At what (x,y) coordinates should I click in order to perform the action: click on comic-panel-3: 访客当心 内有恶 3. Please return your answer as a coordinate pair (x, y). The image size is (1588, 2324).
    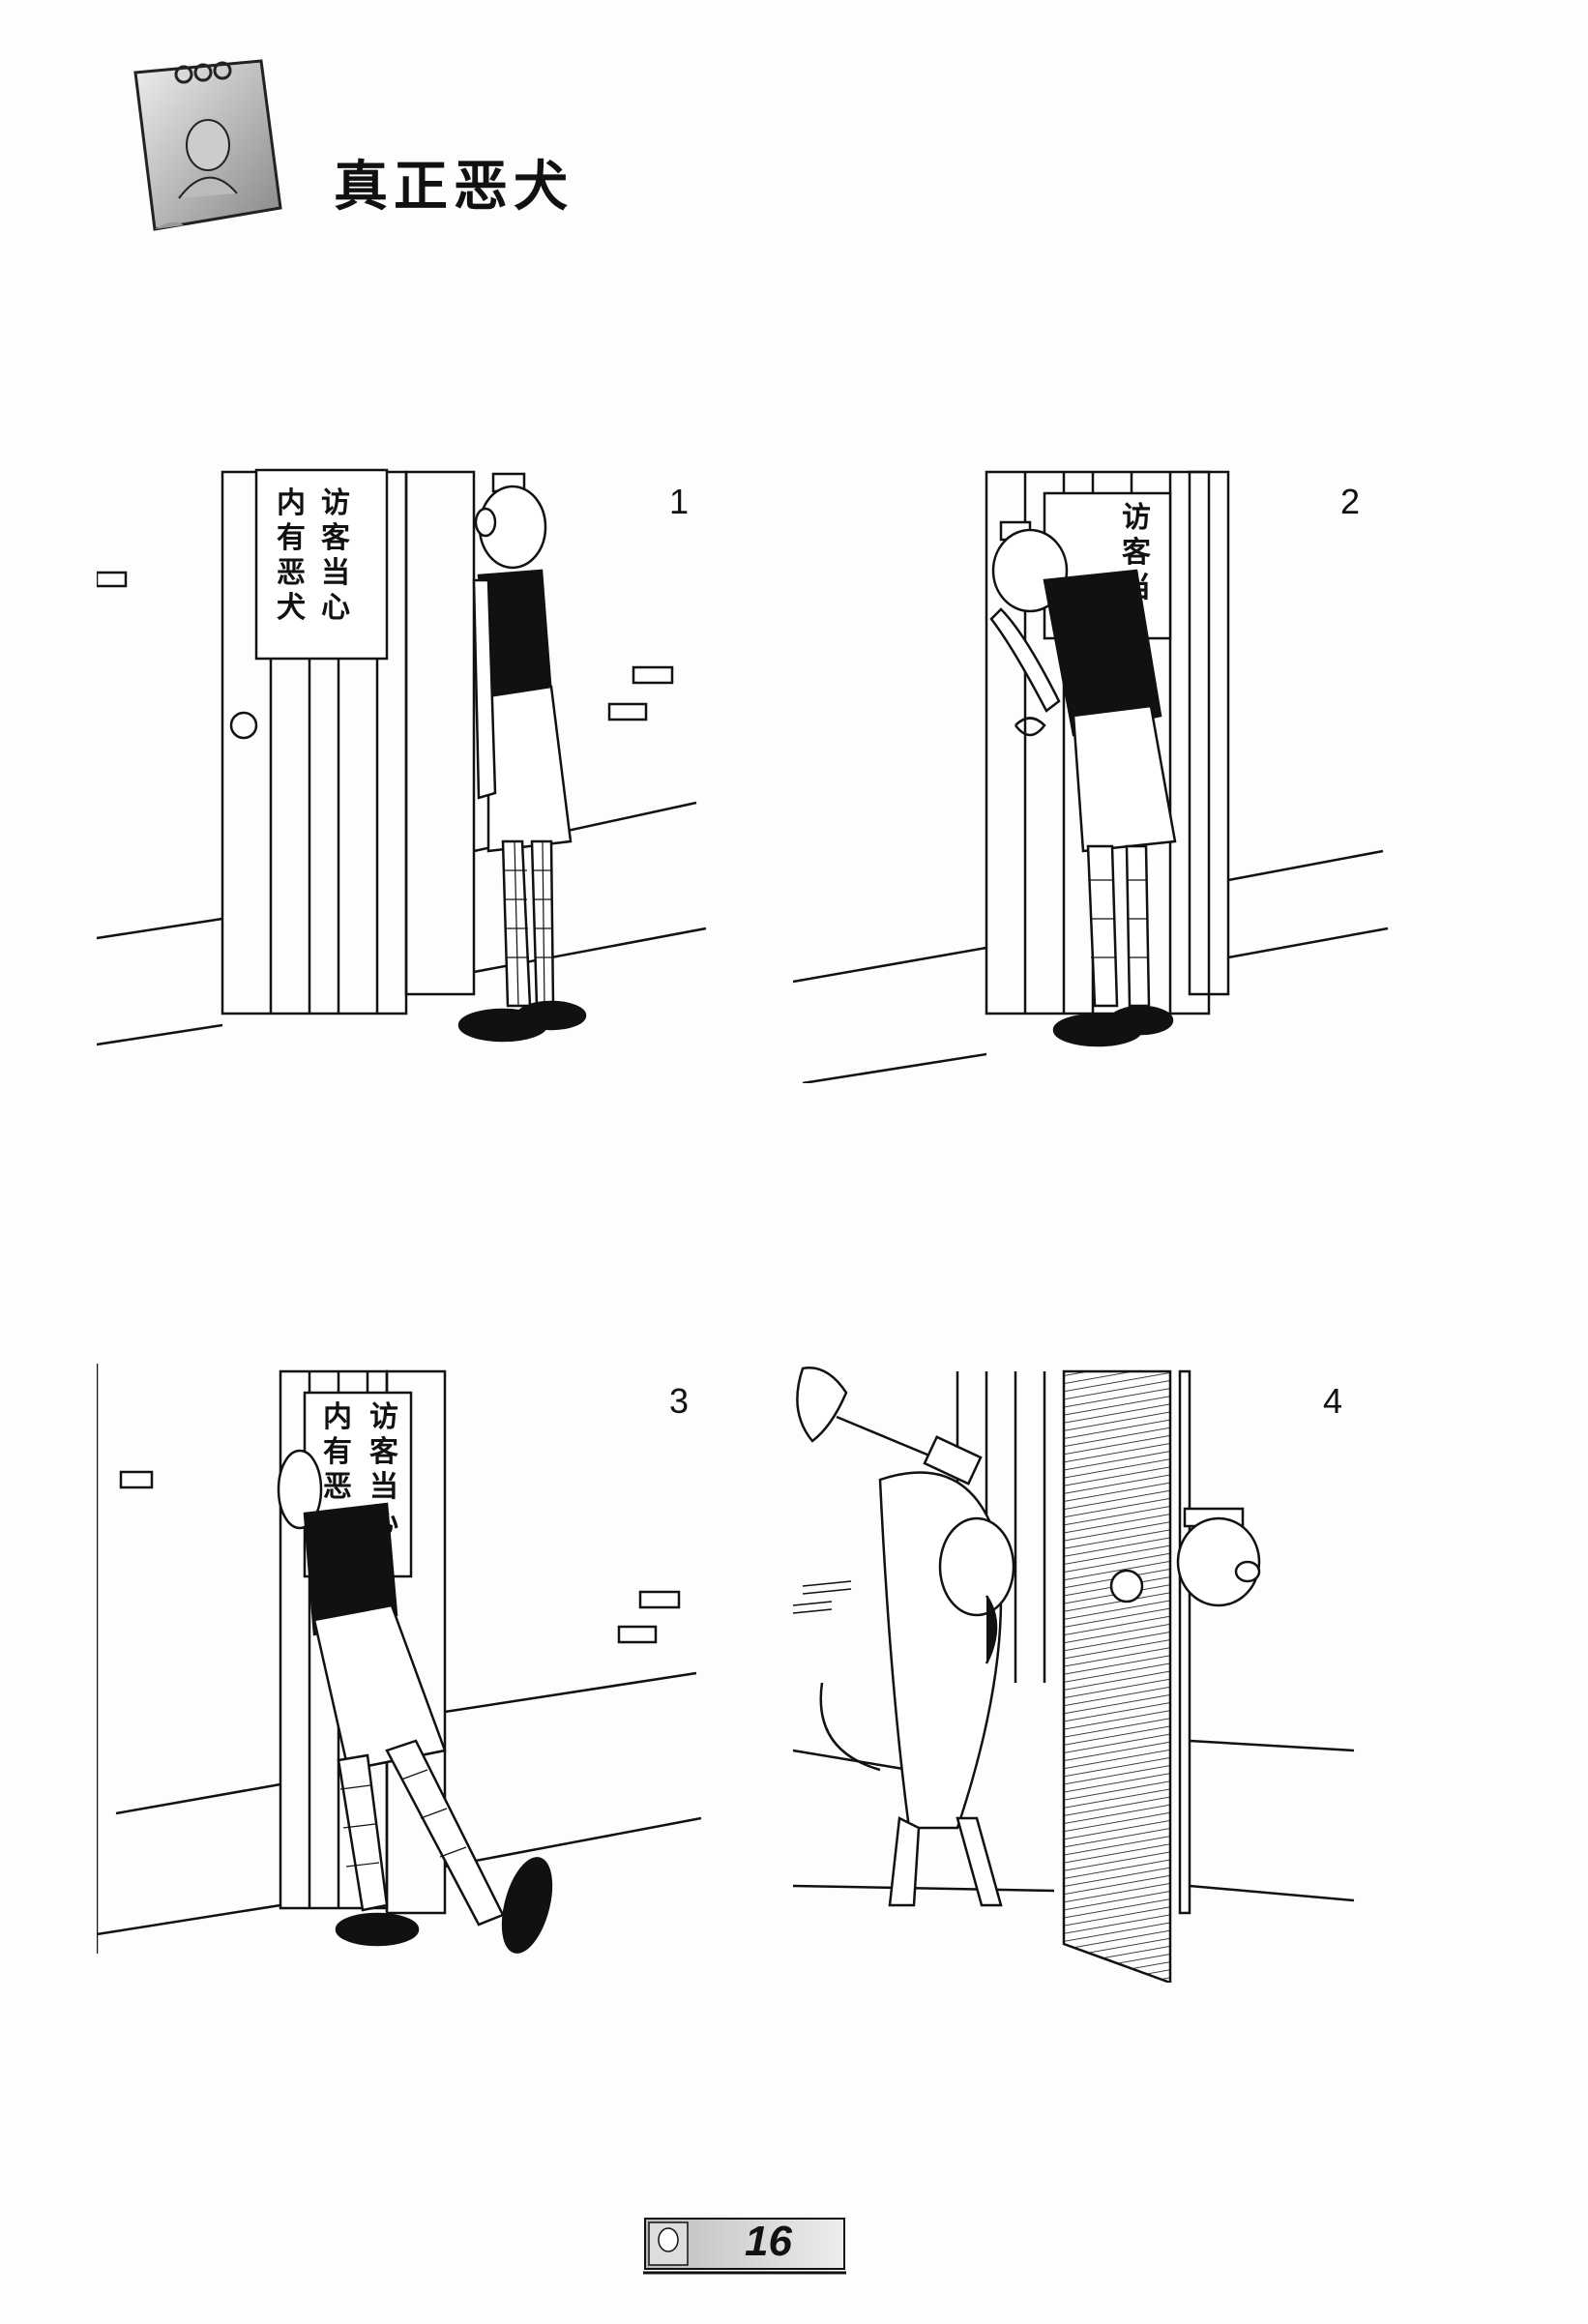
    Looking at the image, I should click on (411, 1673).